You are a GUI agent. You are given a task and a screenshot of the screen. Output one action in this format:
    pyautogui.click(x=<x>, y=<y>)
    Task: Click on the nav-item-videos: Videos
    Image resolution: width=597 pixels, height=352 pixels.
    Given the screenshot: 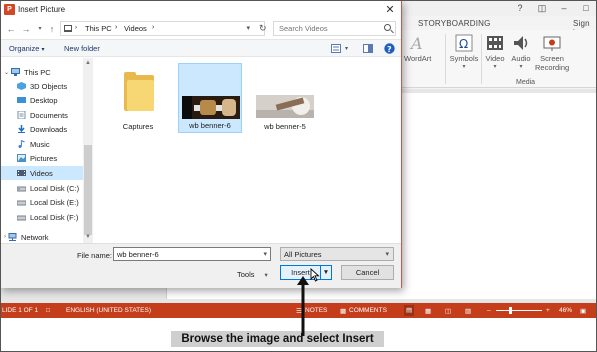 What is the action you would take?
    pyautogui.click(x=42, y=173)
    